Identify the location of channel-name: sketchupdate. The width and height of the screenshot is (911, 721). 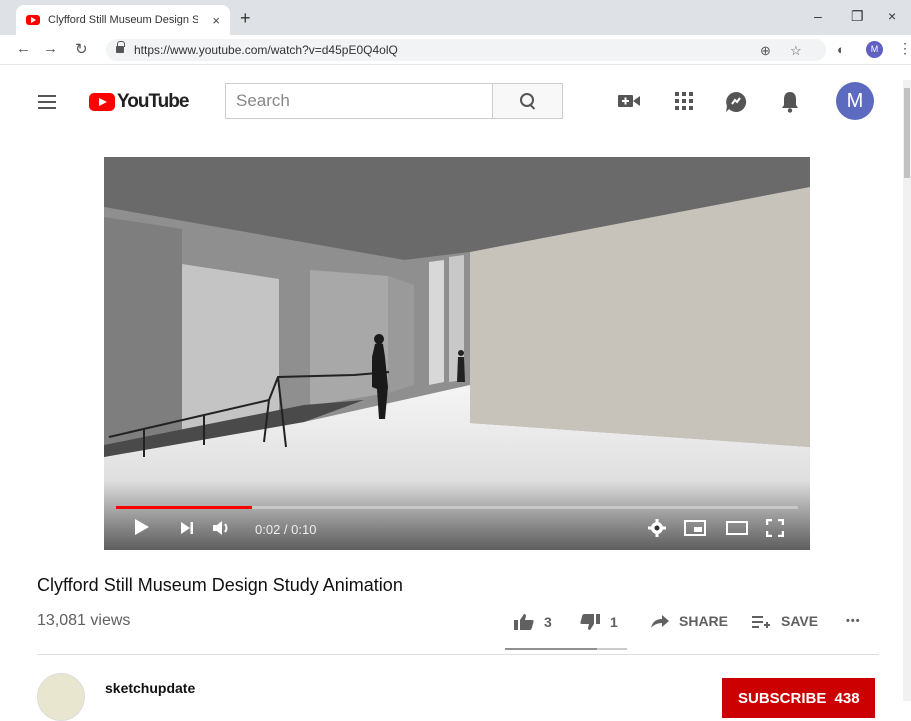
(150, 688).